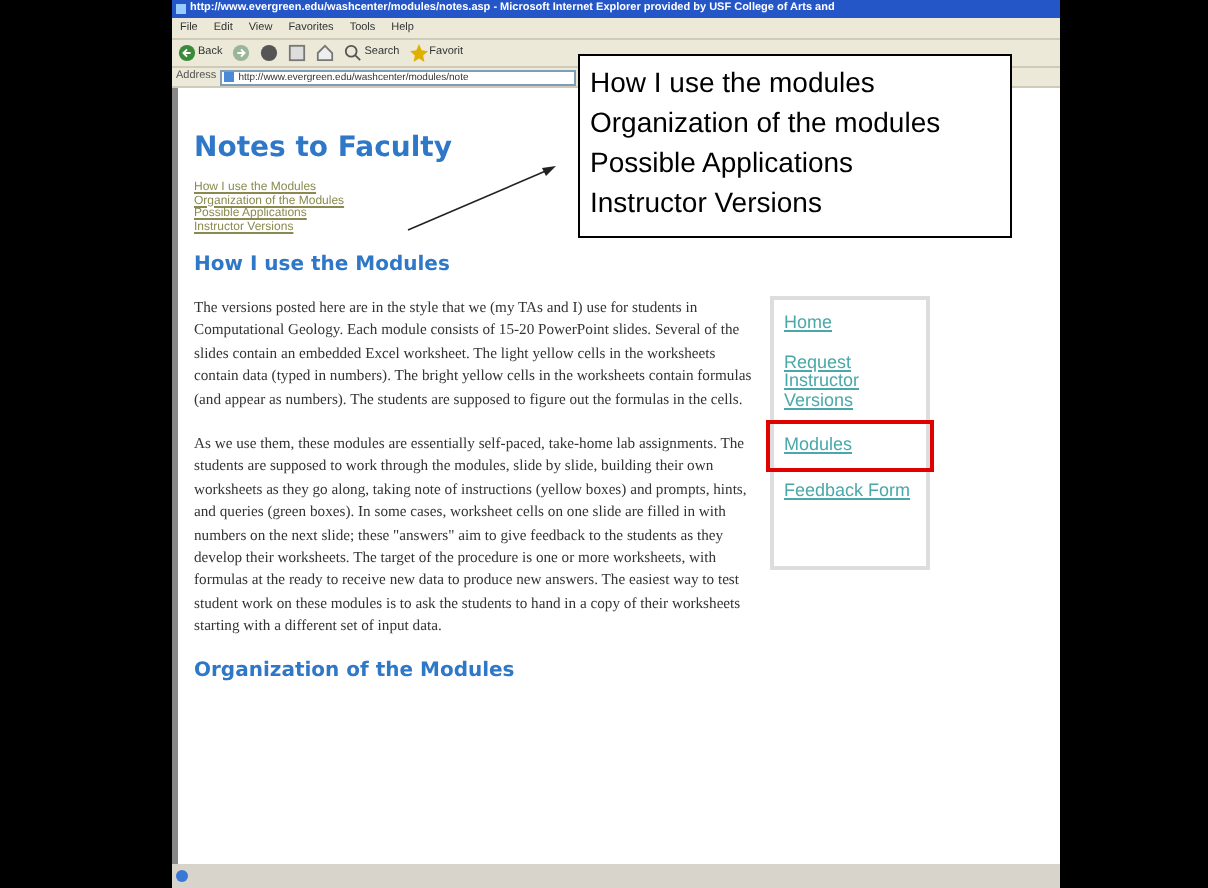  Describe the element at coordinates (418, 53) in the screenshot. I see `star-icon` at that location.